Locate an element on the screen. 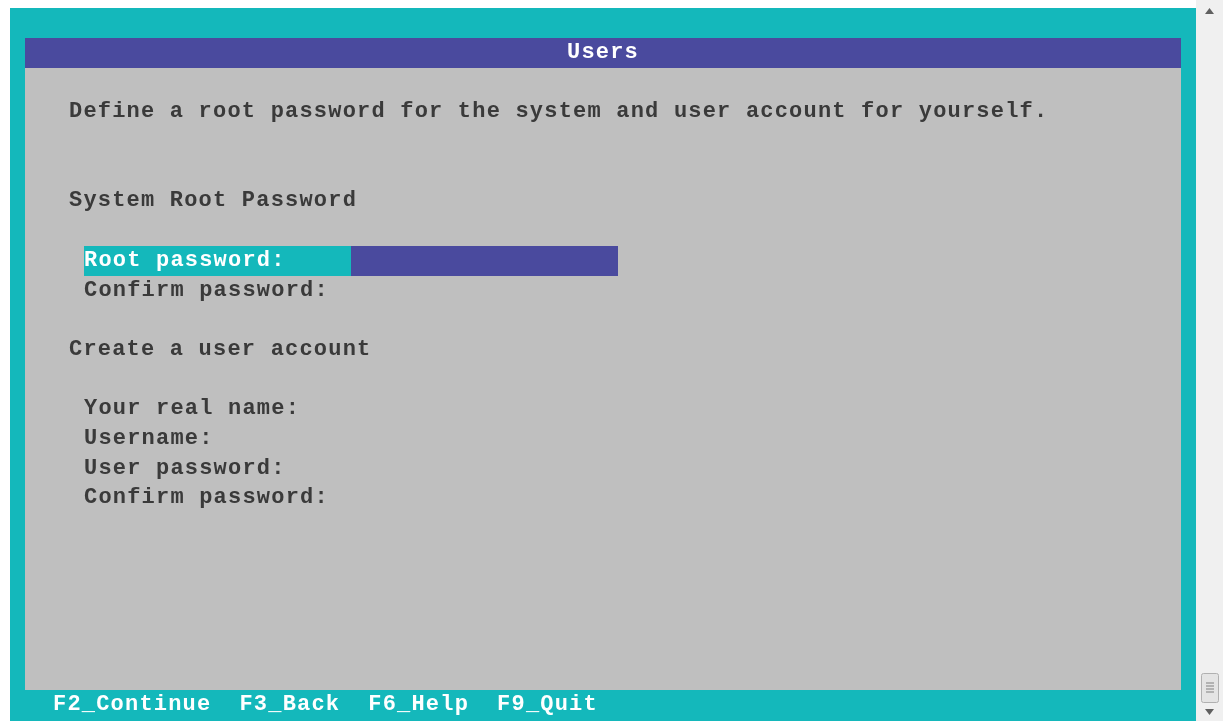 The height and width of the screenshot is (721, 1223). description-text: Define a root password for the system and user account for yourself. is located at coordinates (559, 112).